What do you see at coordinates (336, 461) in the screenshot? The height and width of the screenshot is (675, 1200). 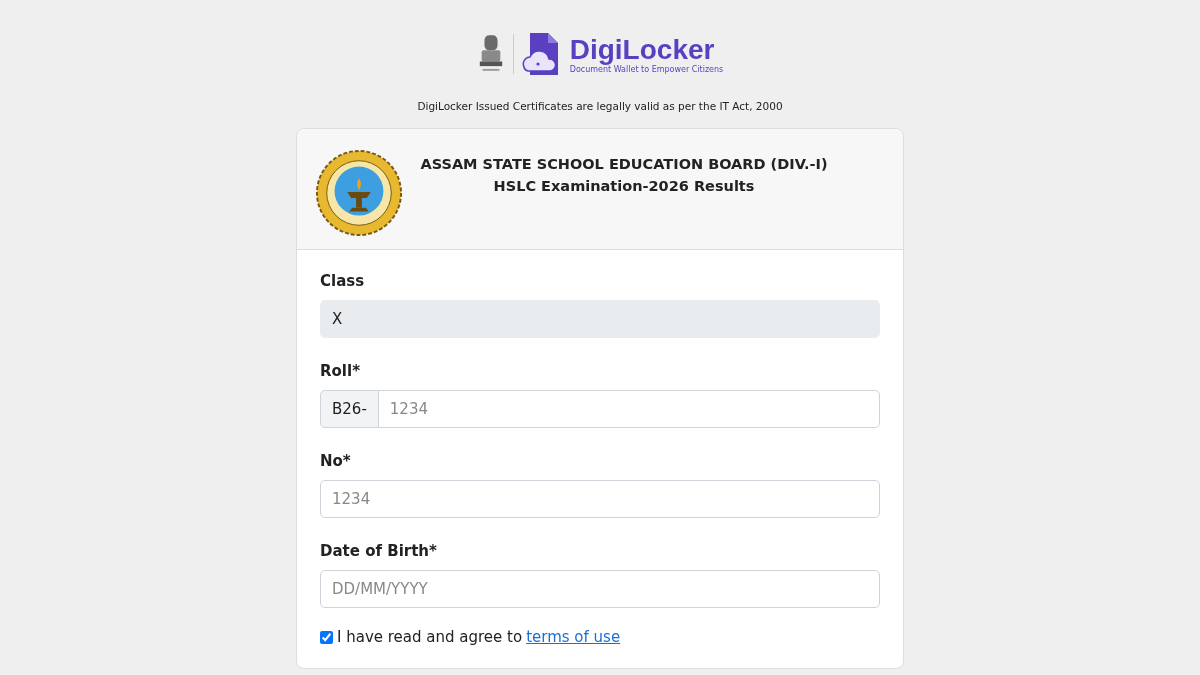 I see `field-label: No*` at bounding box center [336, 461].